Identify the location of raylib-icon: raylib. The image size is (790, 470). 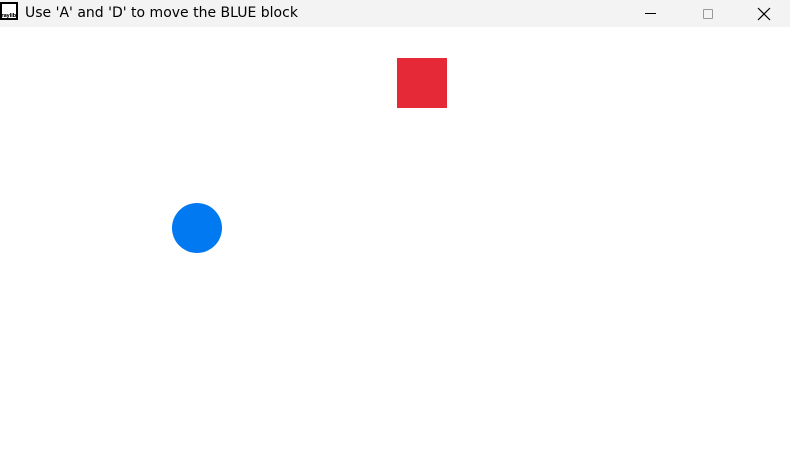
(9, 11).